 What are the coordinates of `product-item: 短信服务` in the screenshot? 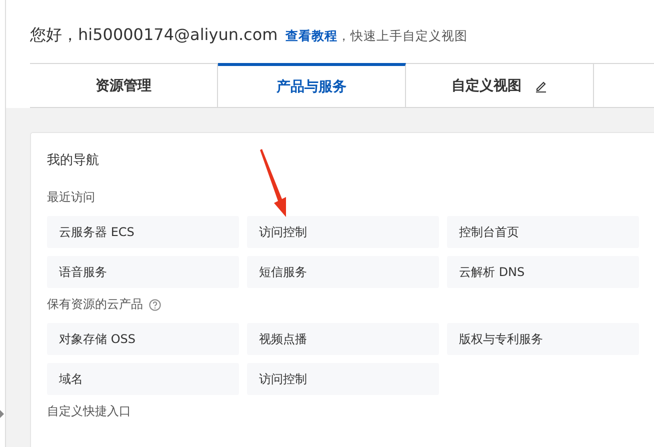 It's located at (343, 272).